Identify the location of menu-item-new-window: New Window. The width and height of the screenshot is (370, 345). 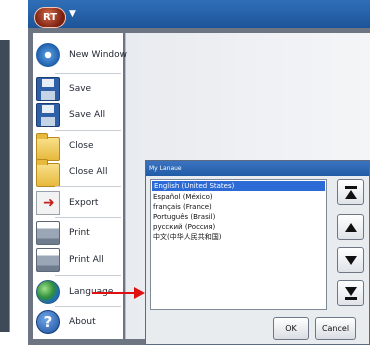
(81, 55).